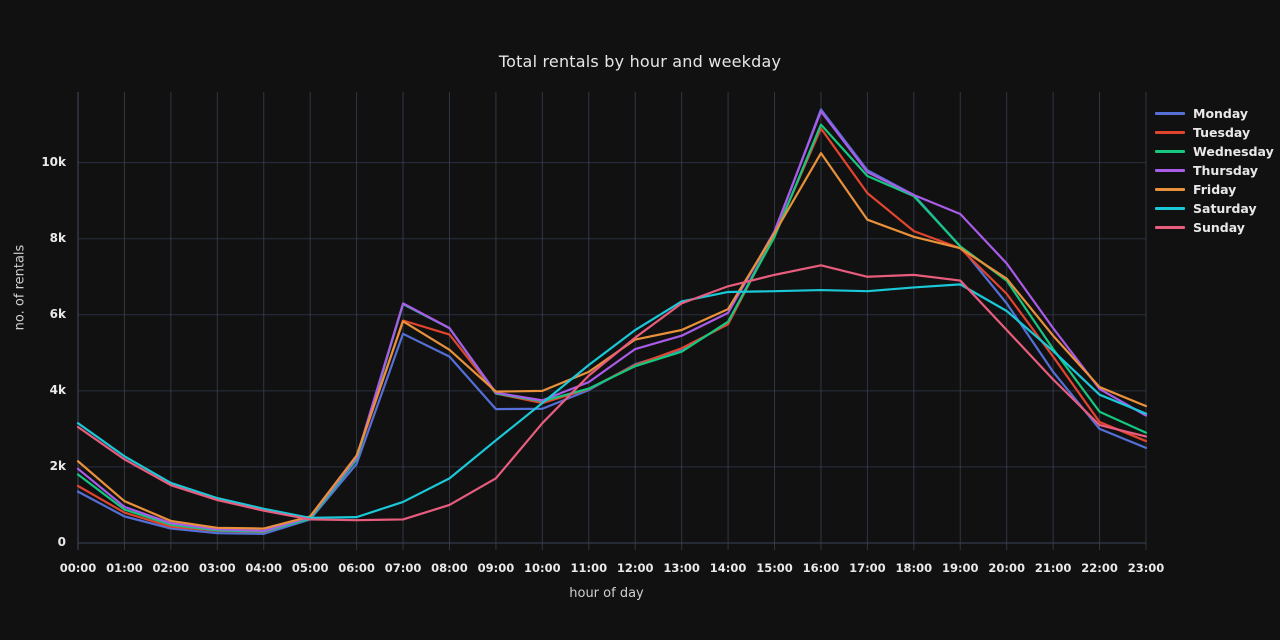 This screenshot has height=640, width=1280. I want to click on x-tick-label: 07:00, so click(403, 568).